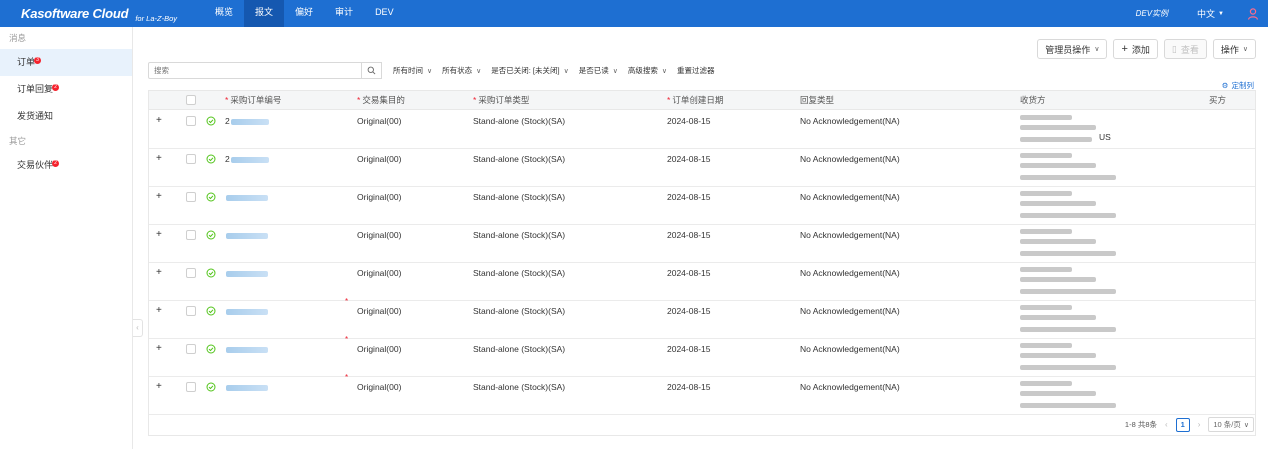 Image resolution: width=1268 pixels, height=449 pixels. What do you see at coordinates (1234, 49) in the screenshot?
I see `operate-button: 操作 ∨` at bounding box center [1234, 49].